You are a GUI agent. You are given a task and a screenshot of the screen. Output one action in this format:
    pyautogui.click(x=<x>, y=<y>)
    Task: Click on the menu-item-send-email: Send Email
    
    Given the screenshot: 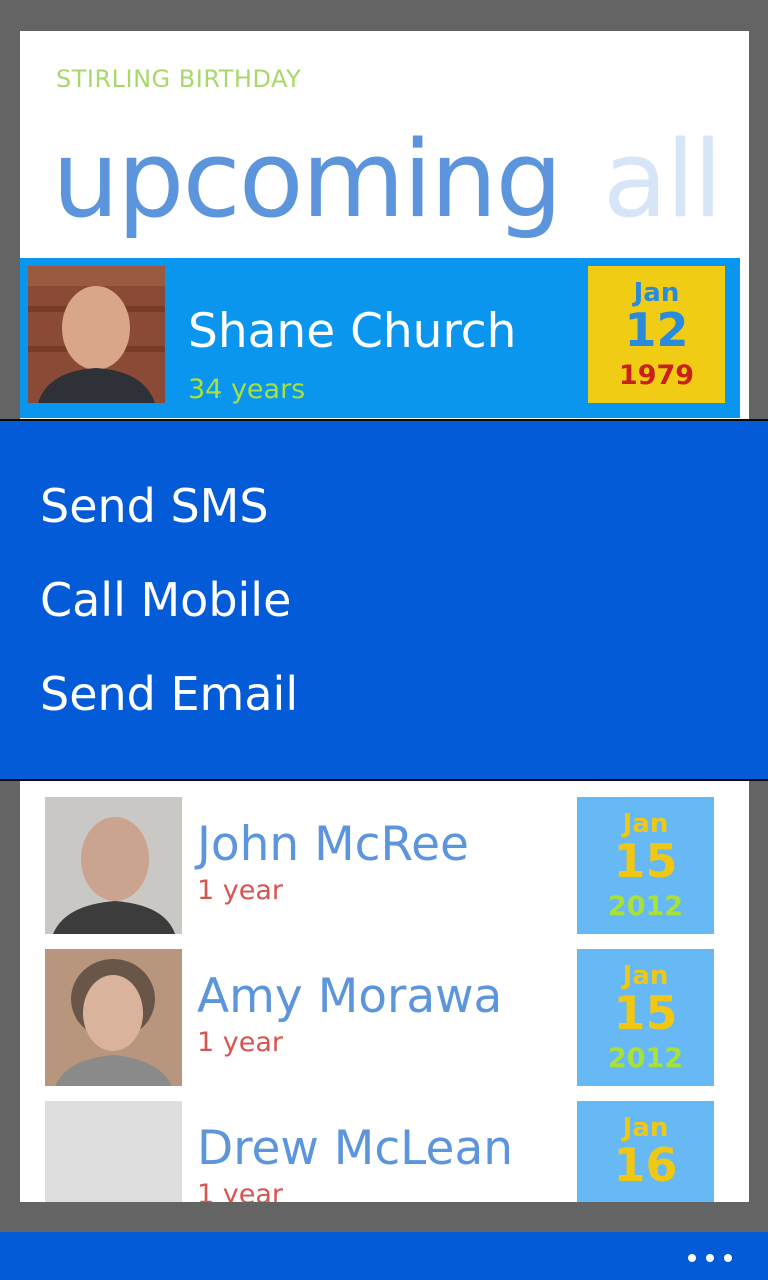 What is the action you would take?
    pyautogui.click(x=169, y=694)
    